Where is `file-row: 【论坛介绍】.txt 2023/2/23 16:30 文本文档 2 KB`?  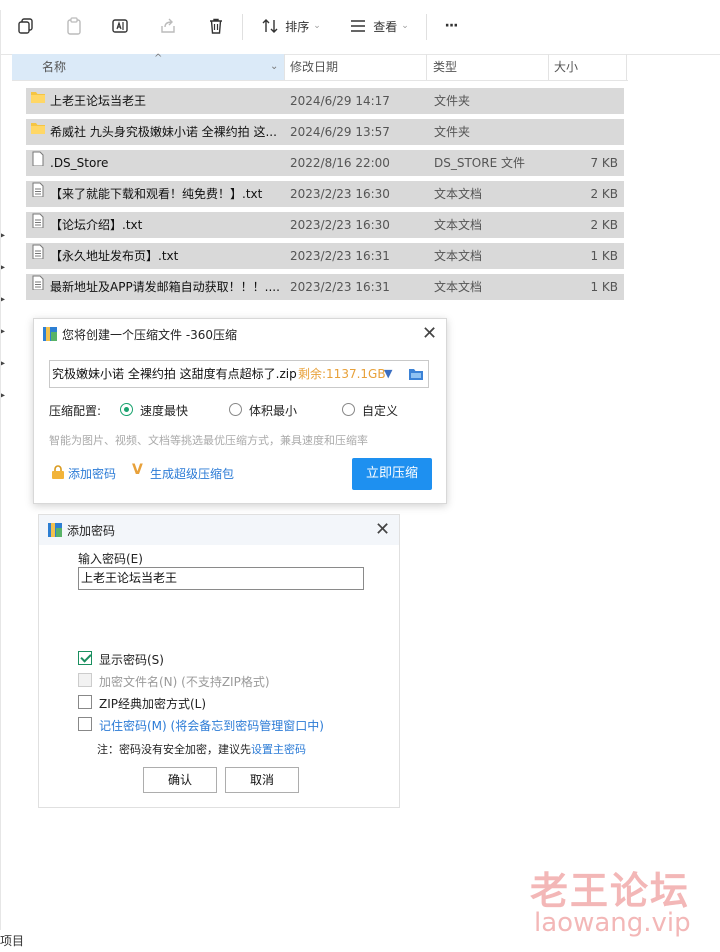
file-row: 【论坛介绍】.txt 2023/2/23 16:30 文本文档 2 KB is located at coordinates (325, 225).